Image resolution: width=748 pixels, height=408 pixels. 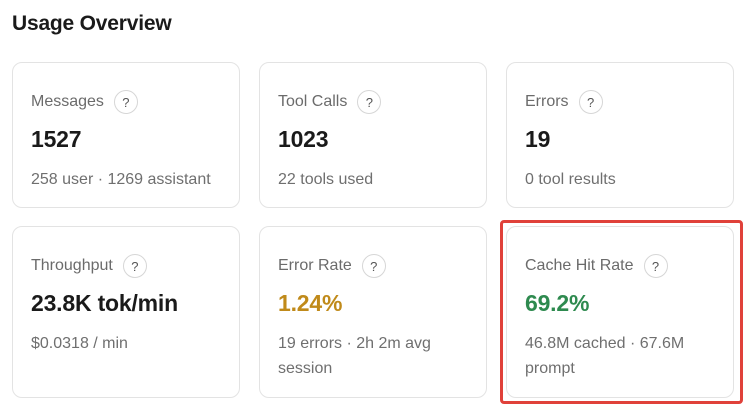 I want to click on messages-label-row: Messages ?, so click(x=84, y=102).